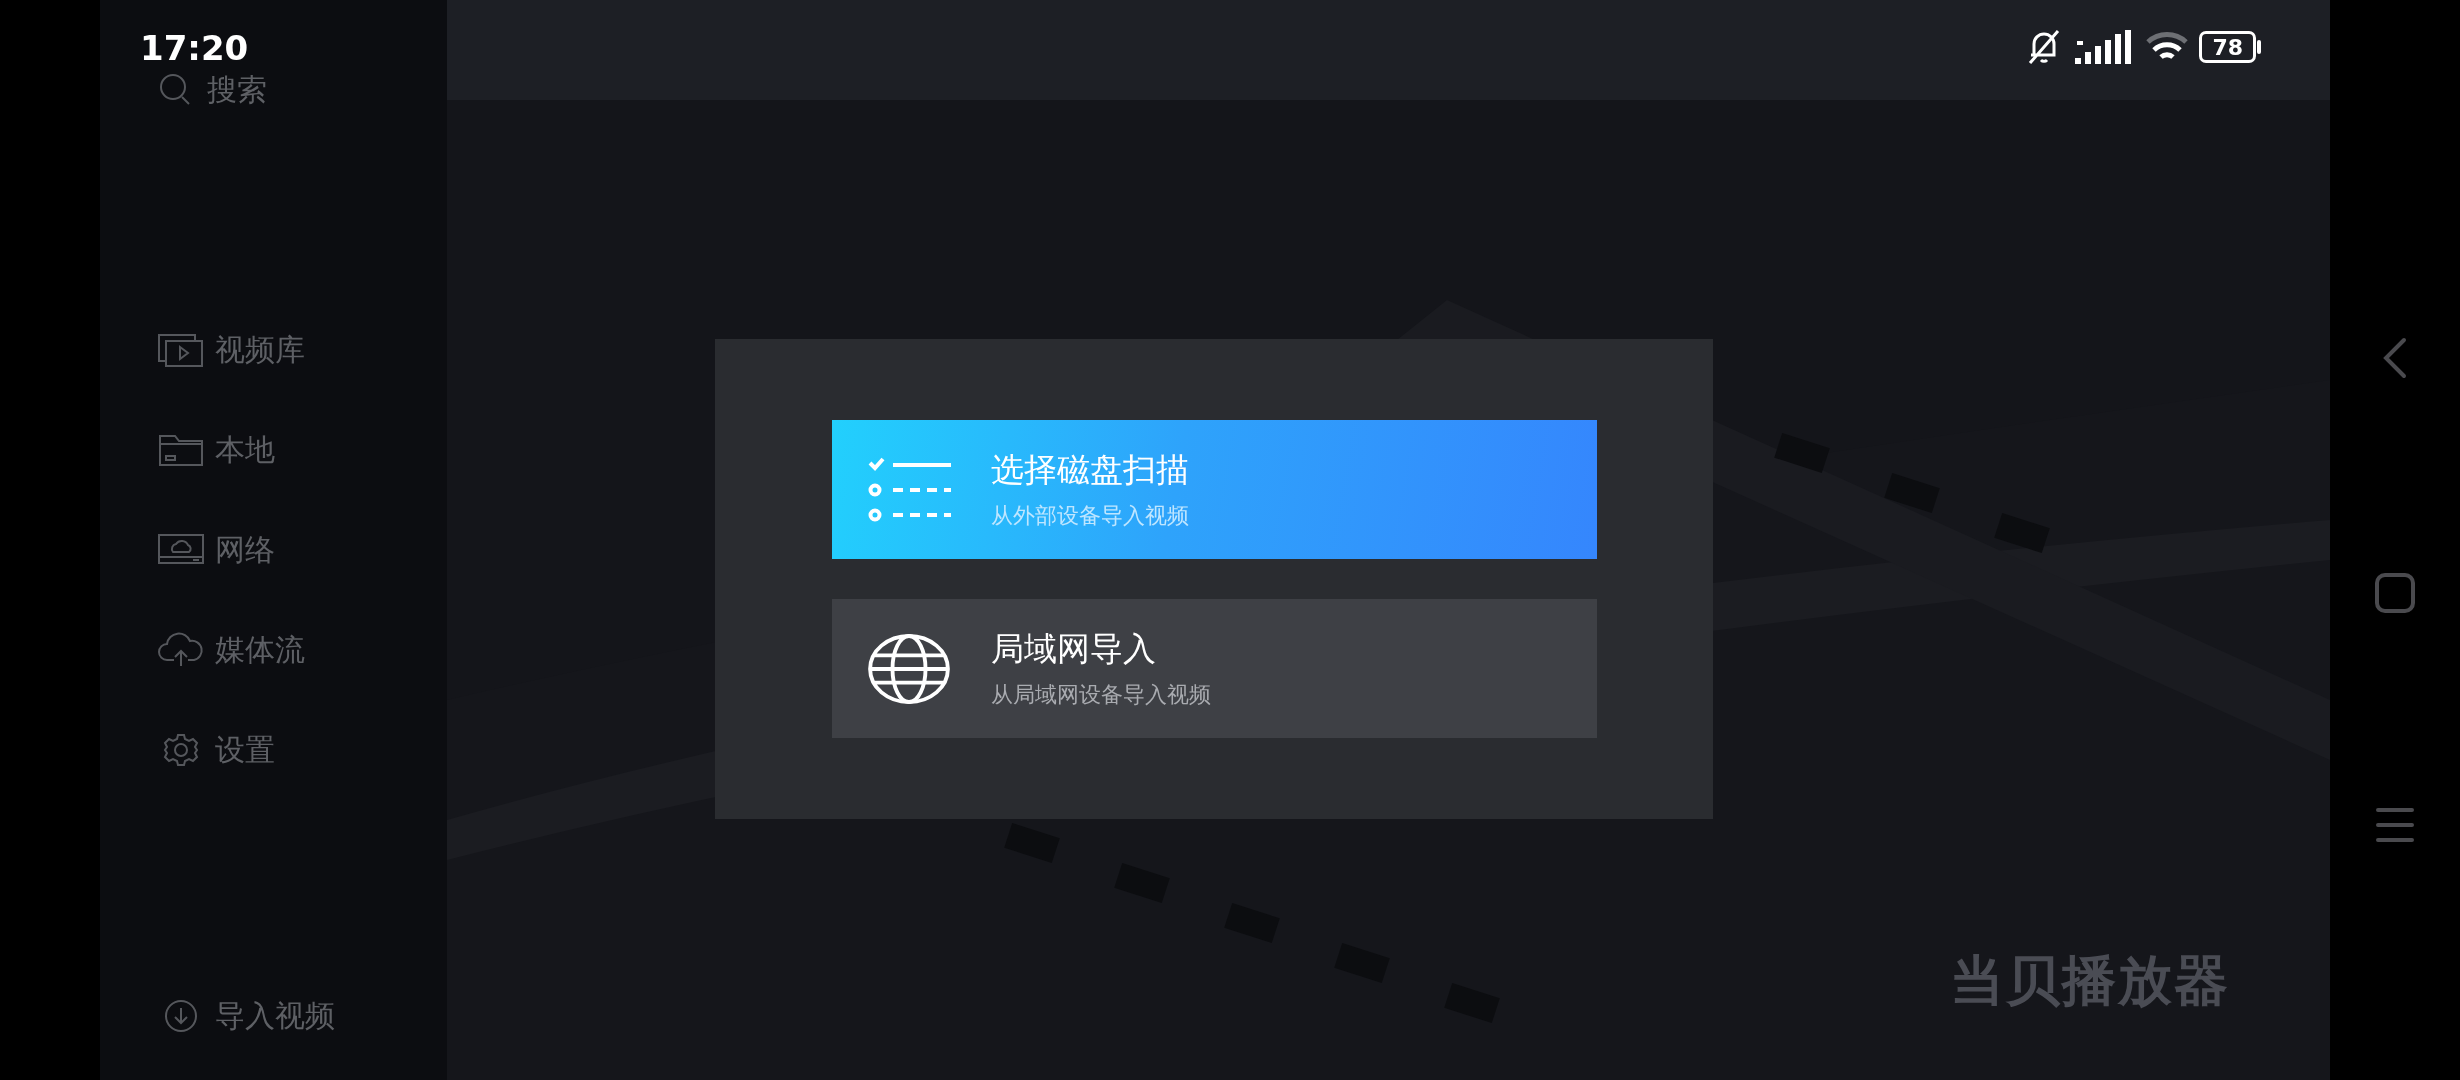 The image size is (2460, 1080). I want to click on option-title: 局域网导入, so click(1074, 649).